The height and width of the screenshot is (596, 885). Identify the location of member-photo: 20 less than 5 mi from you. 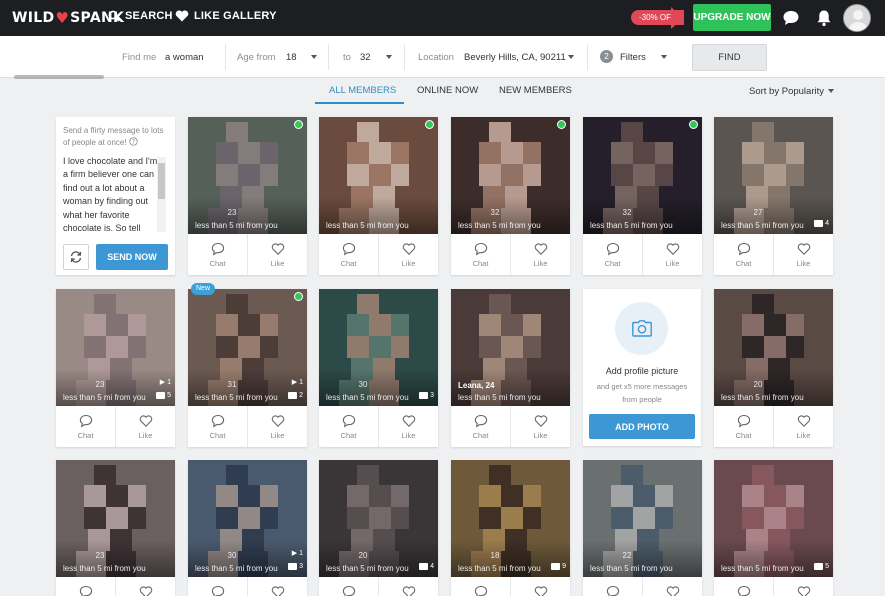
(773, 347).